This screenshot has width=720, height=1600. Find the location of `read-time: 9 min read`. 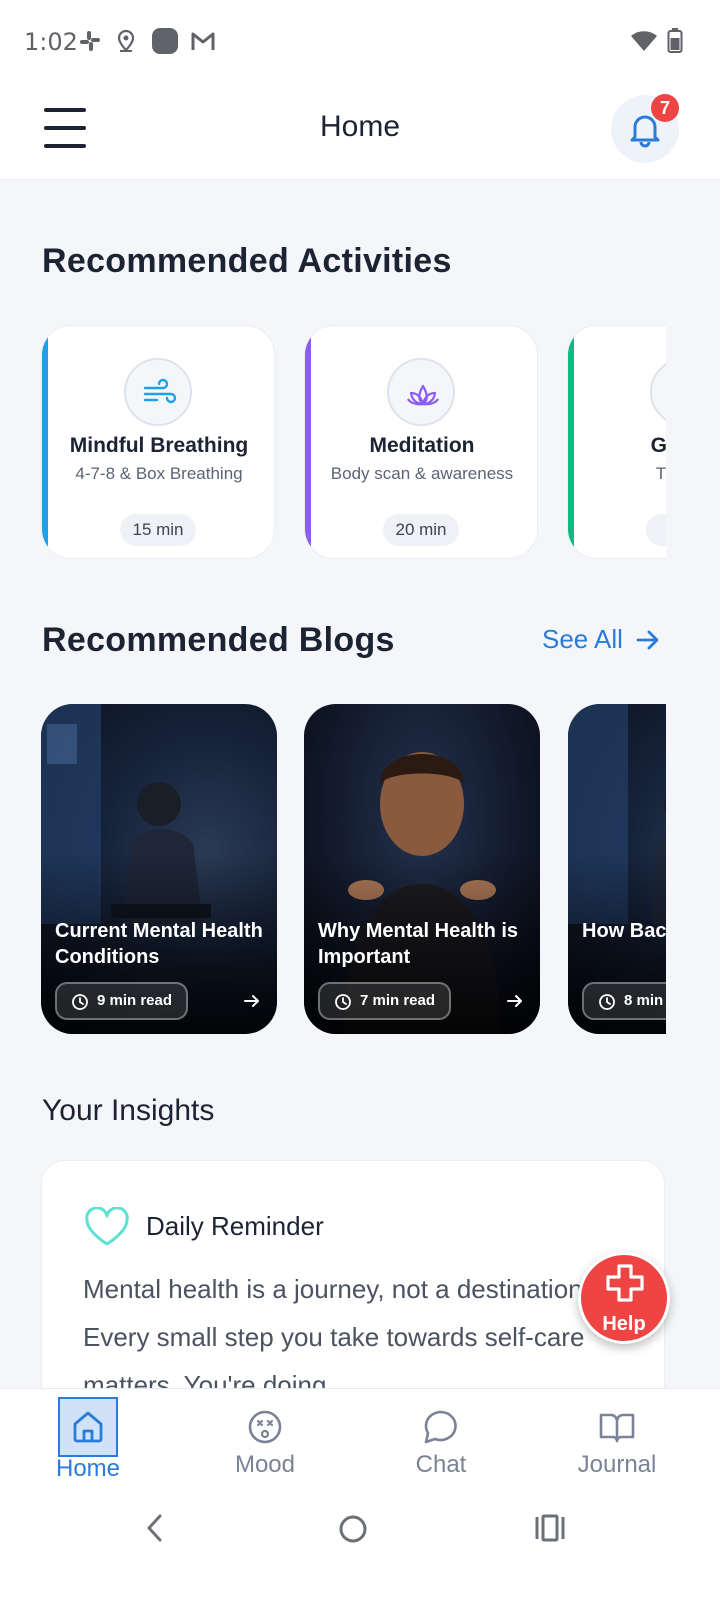

read-time: 9 min read is located at coordinates (135, 1000).